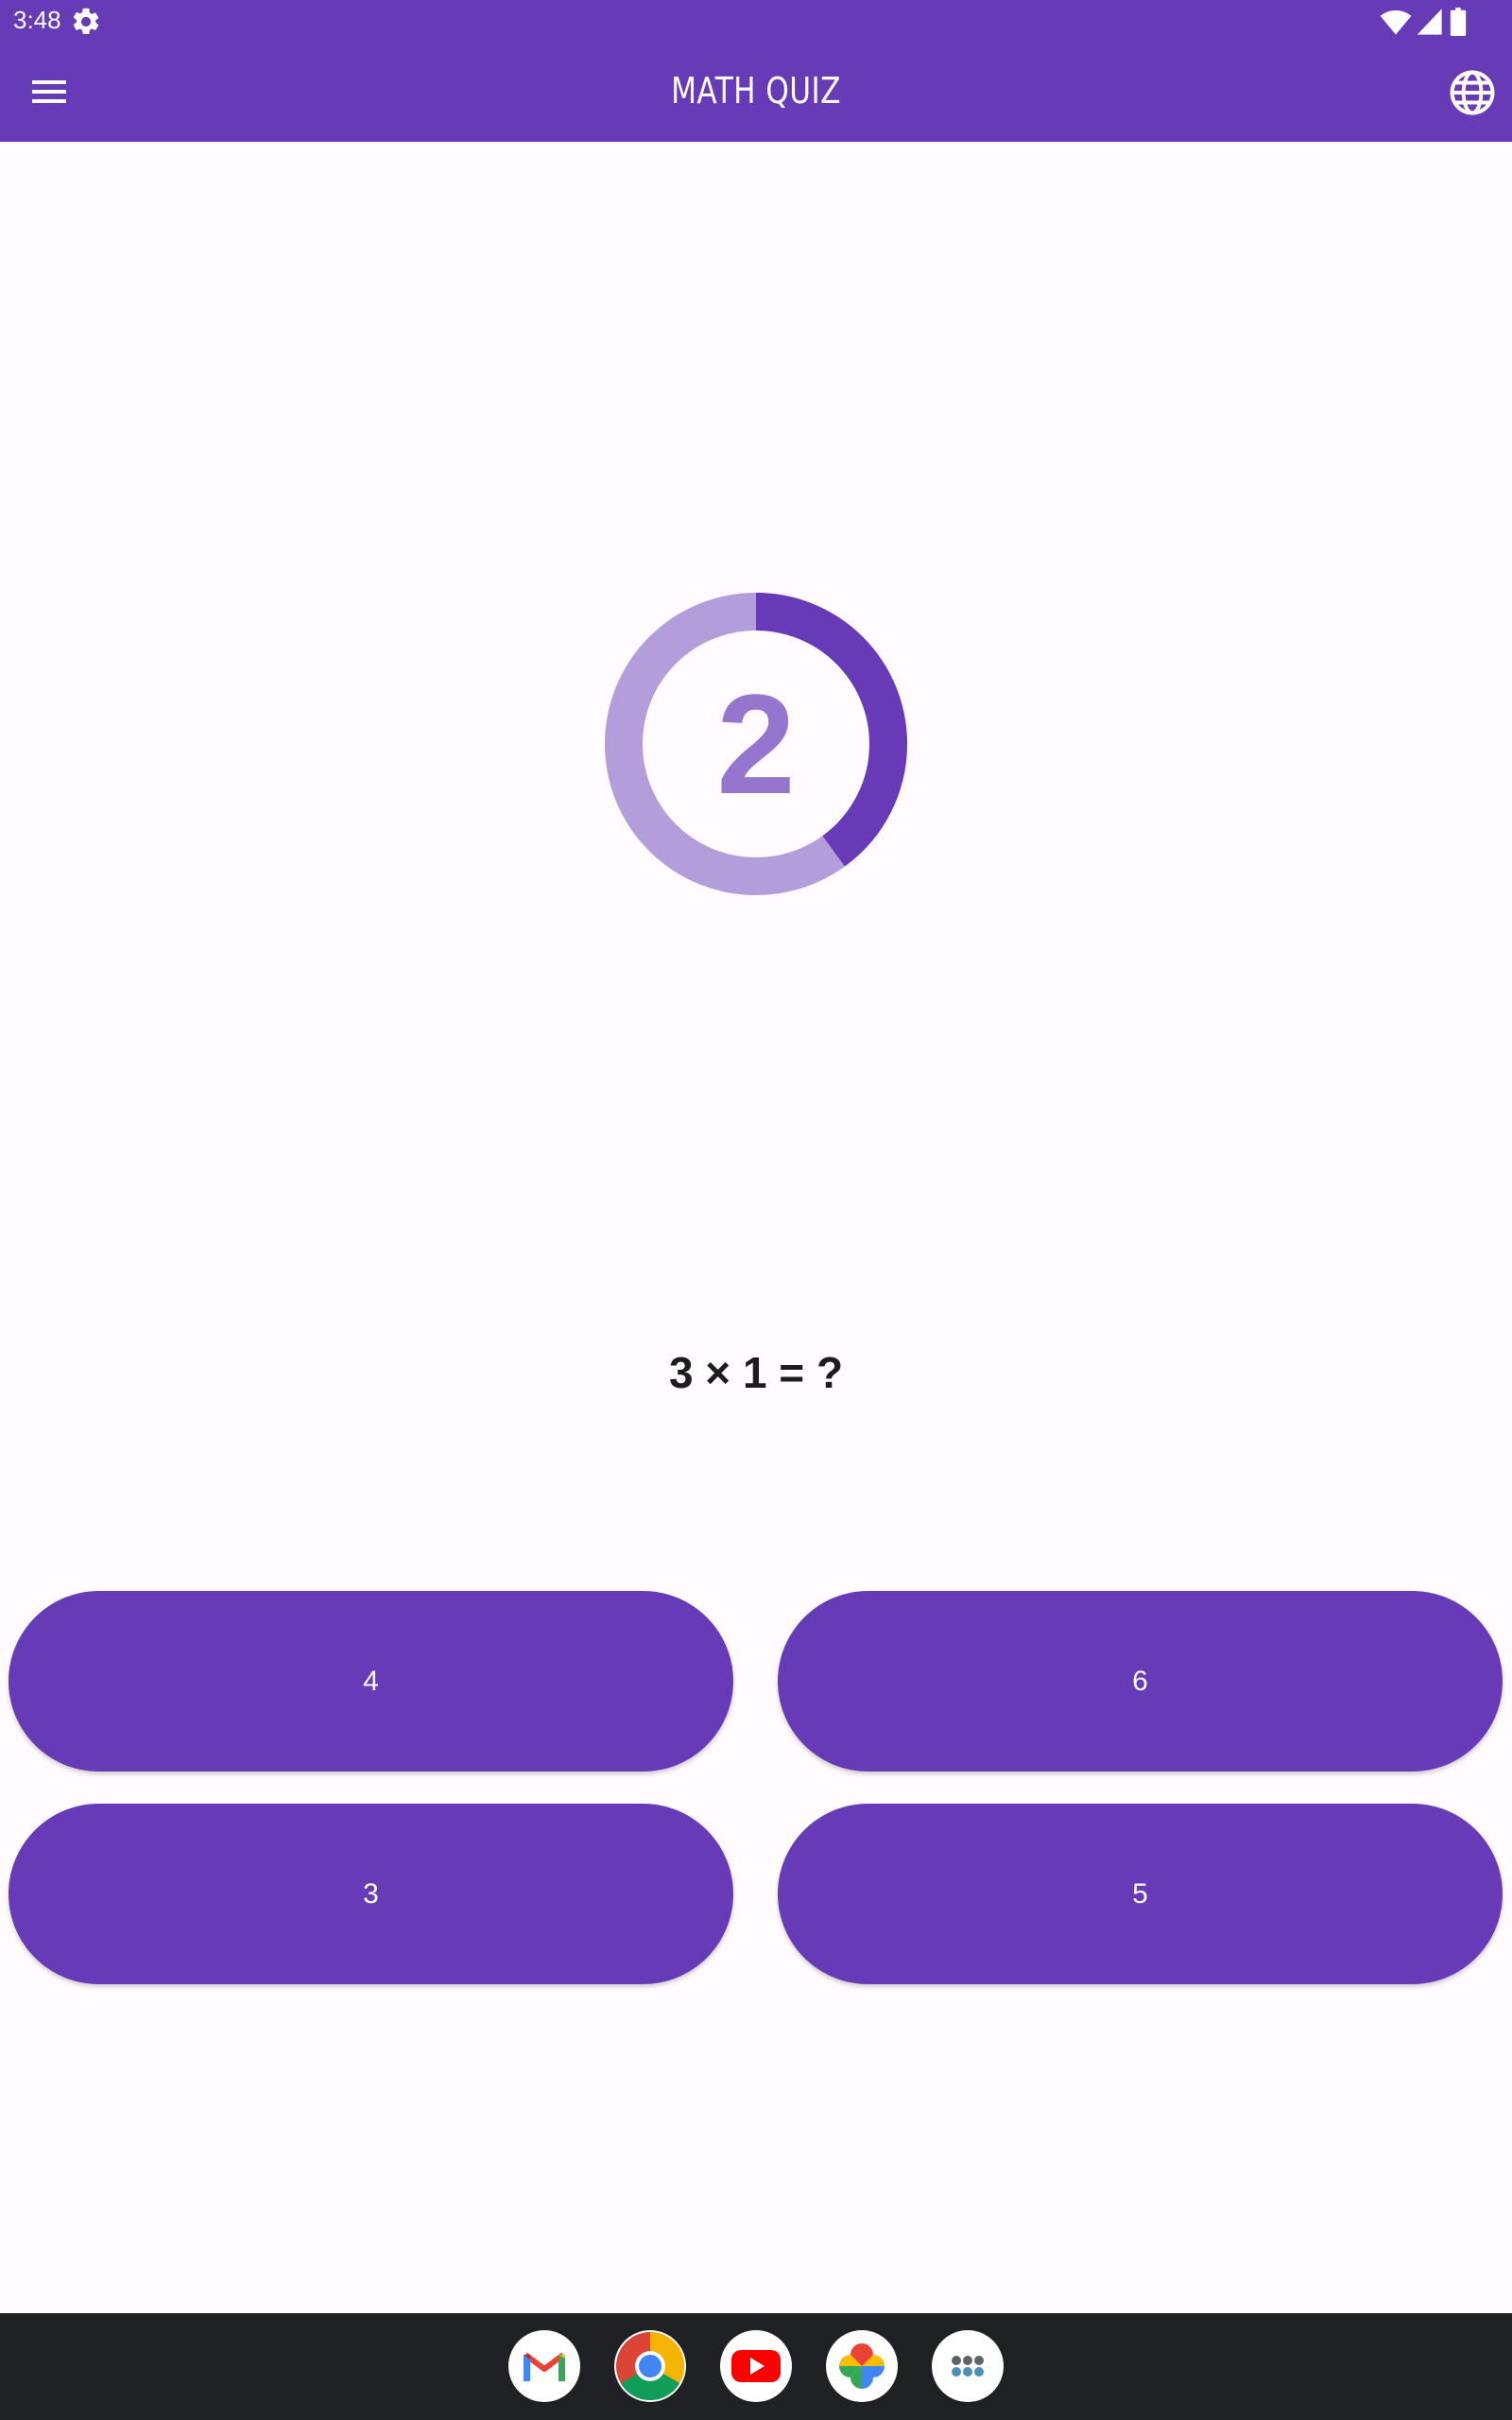  What do you see at coordinates (1140, 1894) in the screenshot?
I see `answer-button-4: 5` at bounding box center [1140, 1894].